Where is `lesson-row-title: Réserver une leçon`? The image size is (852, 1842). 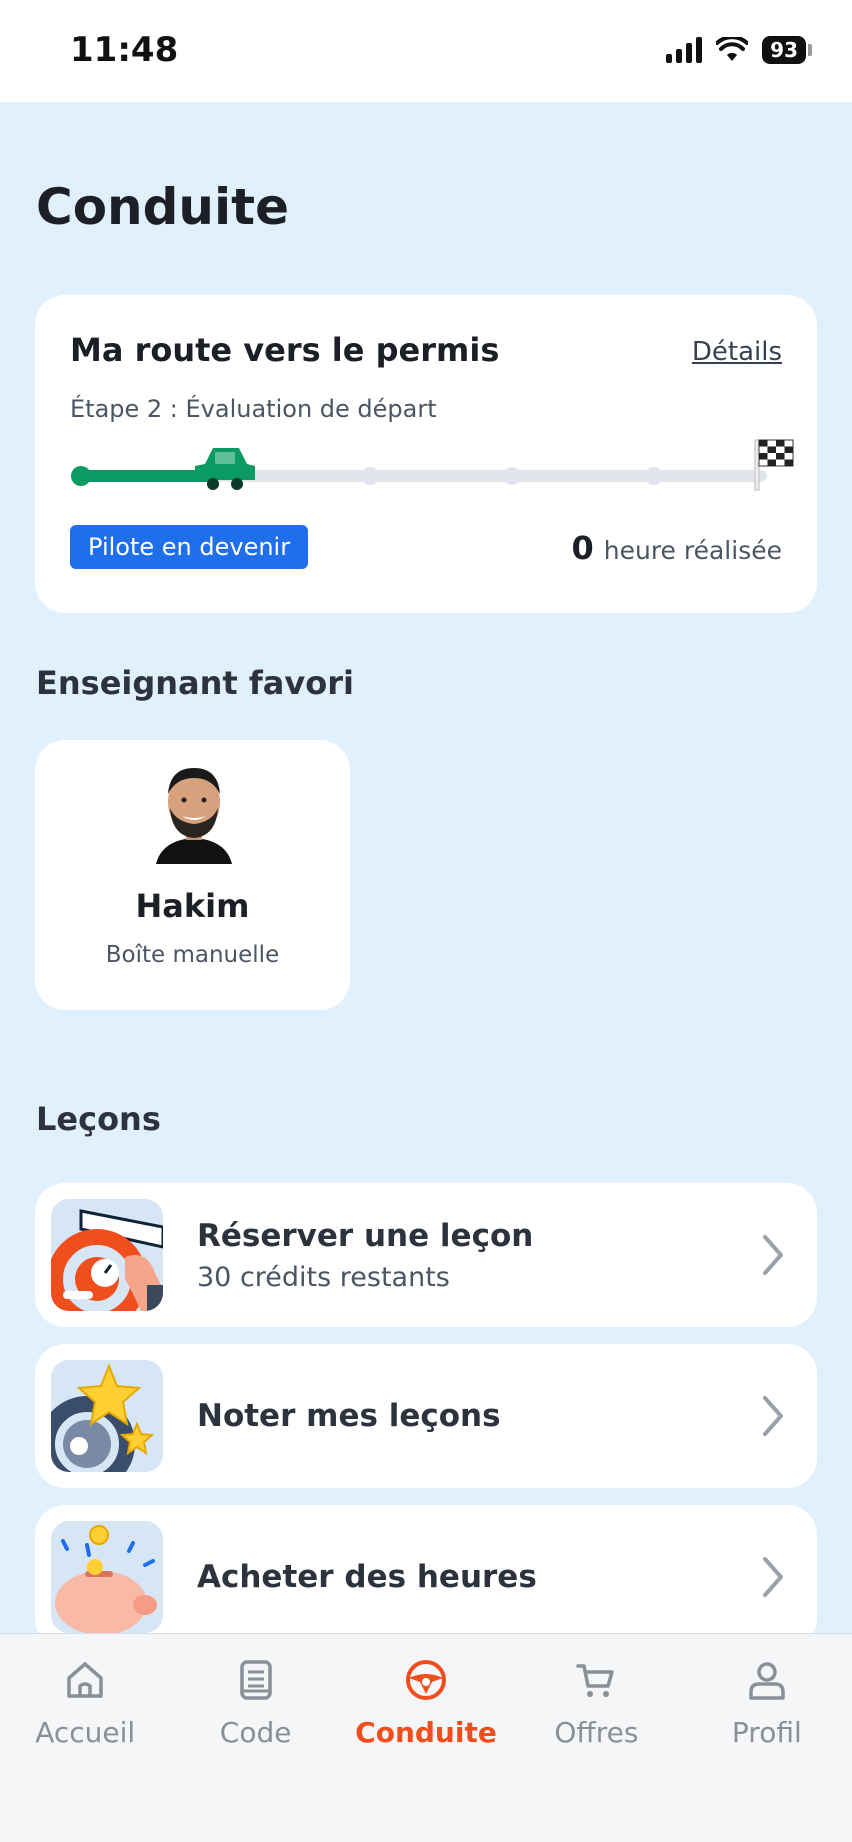 lesson-row-title: Réserver une leçon is located at coordinates (365, 1235).